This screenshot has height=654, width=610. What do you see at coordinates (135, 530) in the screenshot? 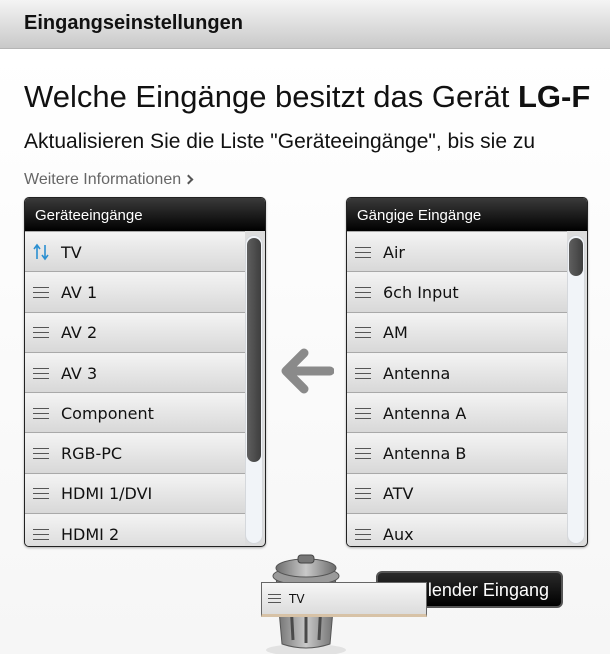
I see `list-item: HDMI 2` at bounding box center [135, 530].